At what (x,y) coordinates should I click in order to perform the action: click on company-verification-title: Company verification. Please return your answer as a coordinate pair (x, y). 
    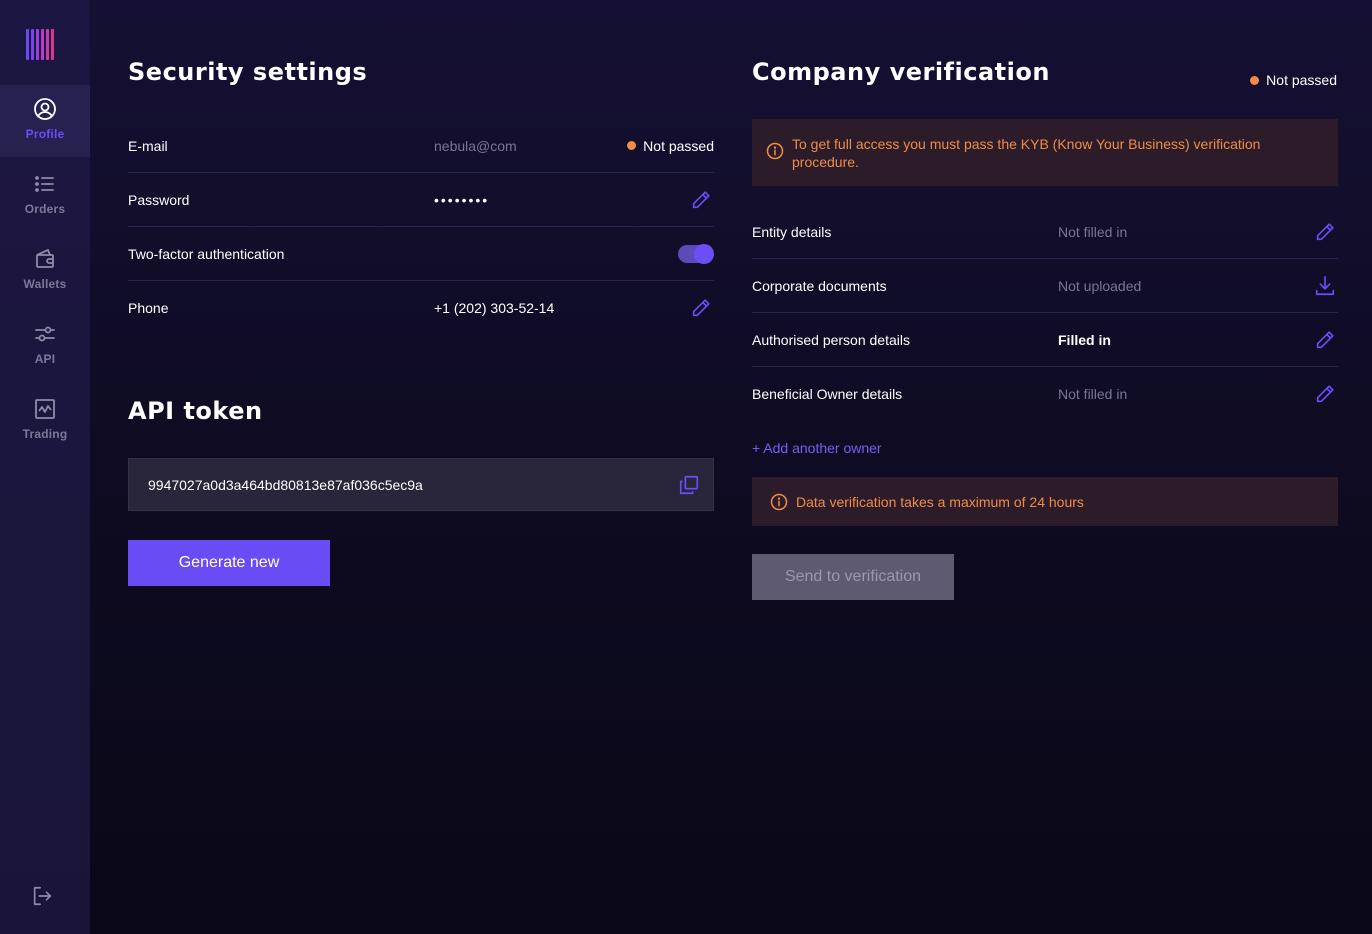
    Looking at the image, I should click on (901, 72).